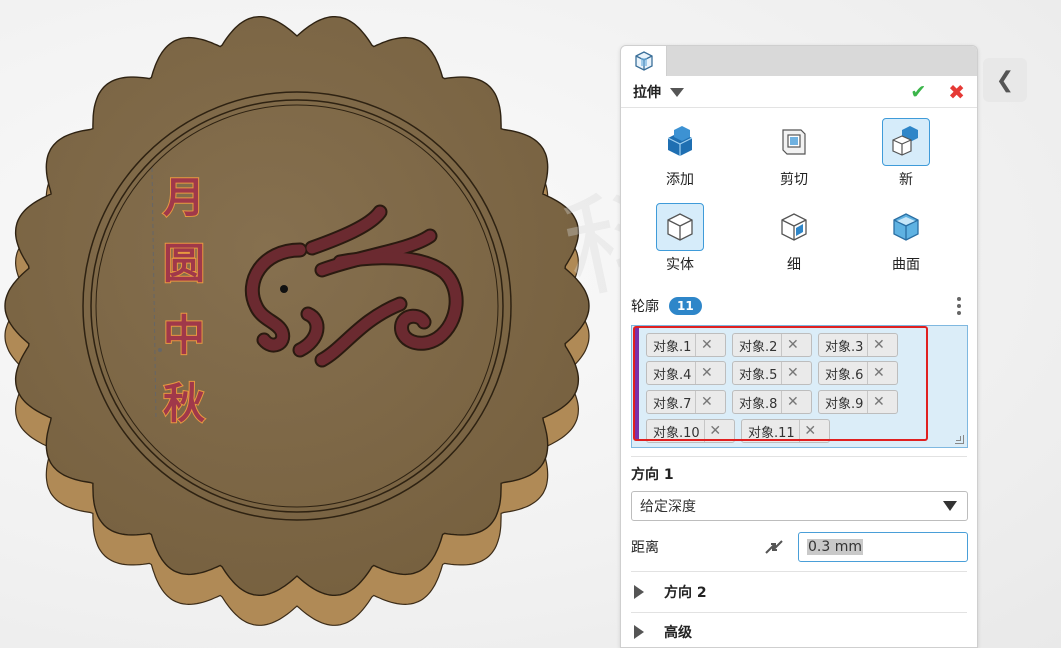 Image resolution: width=1061 pixels, height=648 pixels. What do you see at coordinates (799, 306) in the screenshot?
I see `profile-row: 轮廓 11` at bounding box center [799, 306].